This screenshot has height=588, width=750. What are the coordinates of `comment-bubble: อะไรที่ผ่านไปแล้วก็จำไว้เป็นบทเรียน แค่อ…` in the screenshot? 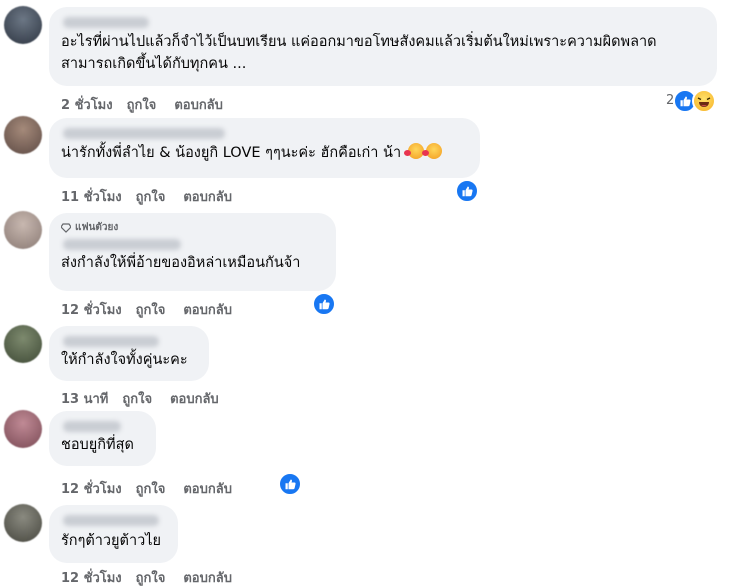 It's located at (383, 46).